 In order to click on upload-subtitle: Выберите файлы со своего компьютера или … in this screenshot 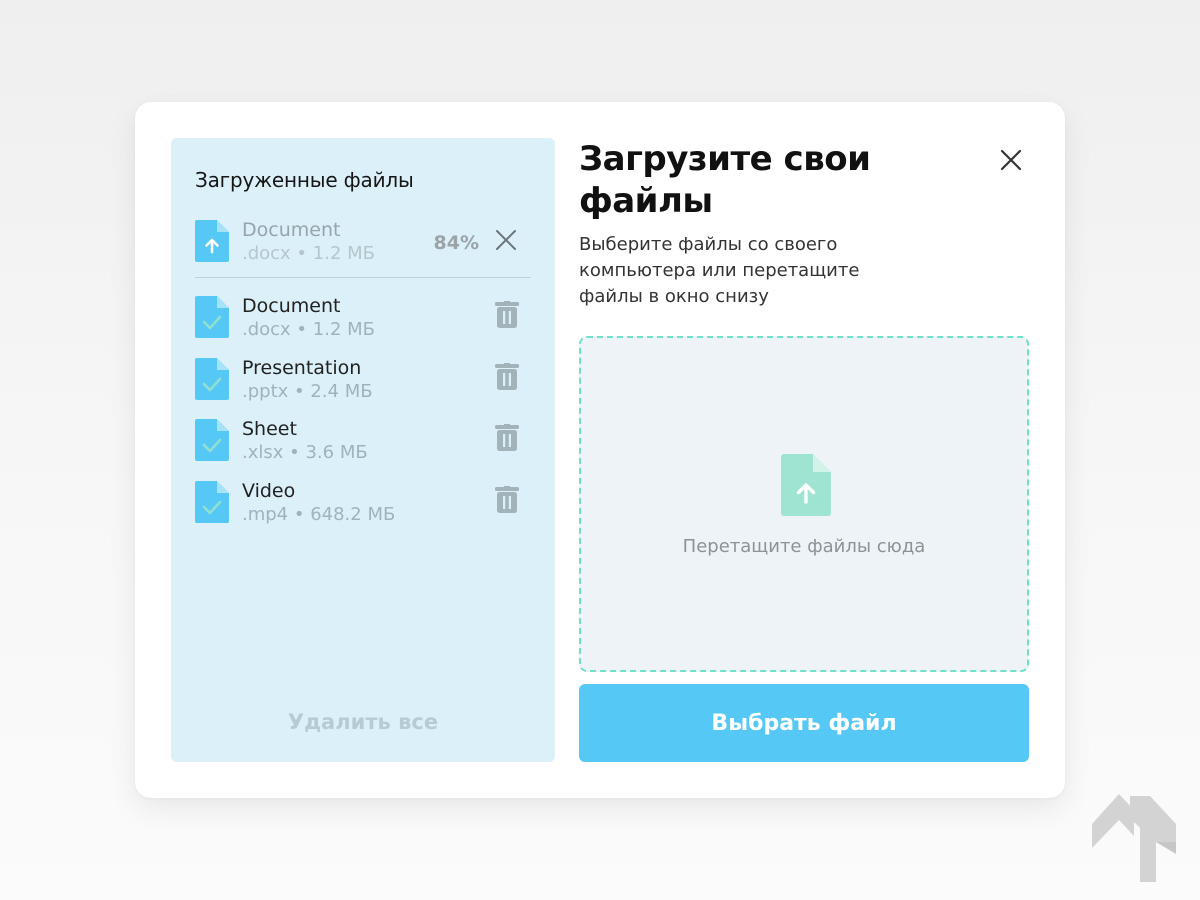, I will do `click(719, 270)`.